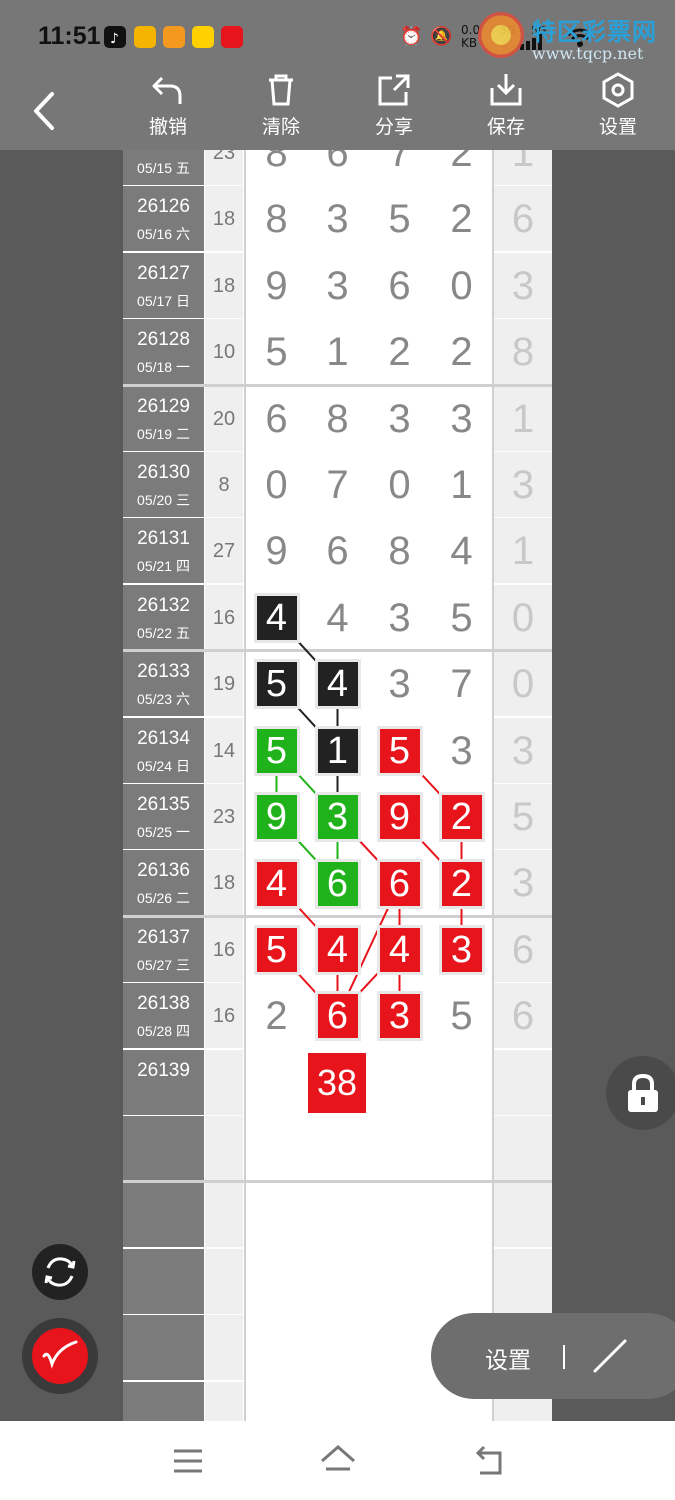 The width and height of the screenshot is (675, 1500). Describe the element at coordinates (394, 111) in the screenshot. I see `share-button: 分享` at that location.